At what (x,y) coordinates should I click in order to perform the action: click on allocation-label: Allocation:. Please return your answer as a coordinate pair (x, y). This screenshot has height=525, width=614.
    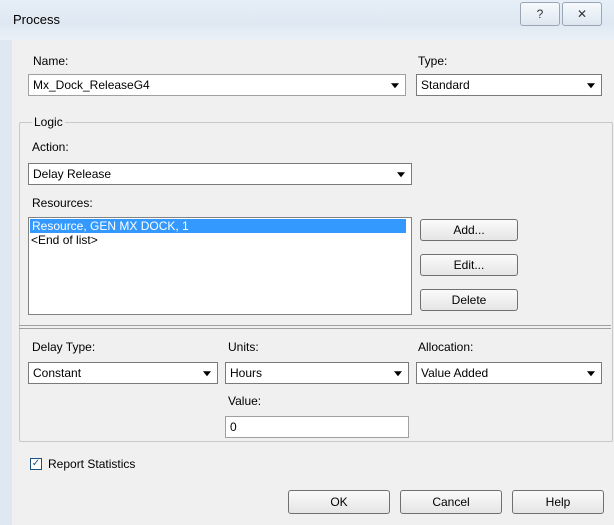
    Looking at the image, I should click on (446, 347).